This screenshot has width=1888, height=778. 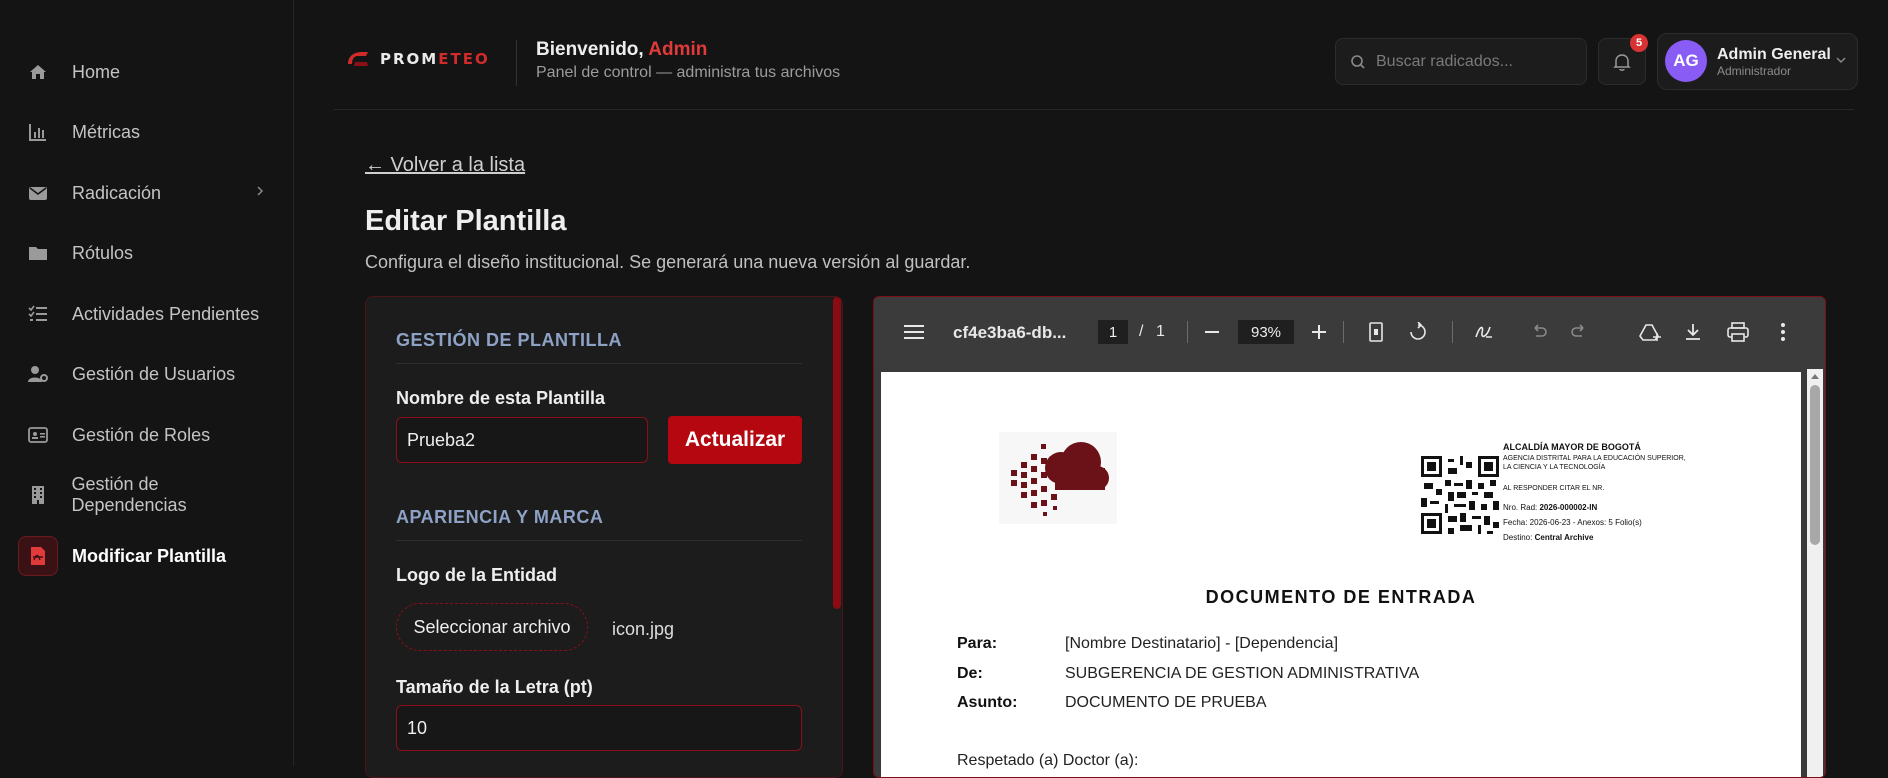 I want to click on sidebar-item-label: Gestión de Dependencias, so click(x=129, y=494).